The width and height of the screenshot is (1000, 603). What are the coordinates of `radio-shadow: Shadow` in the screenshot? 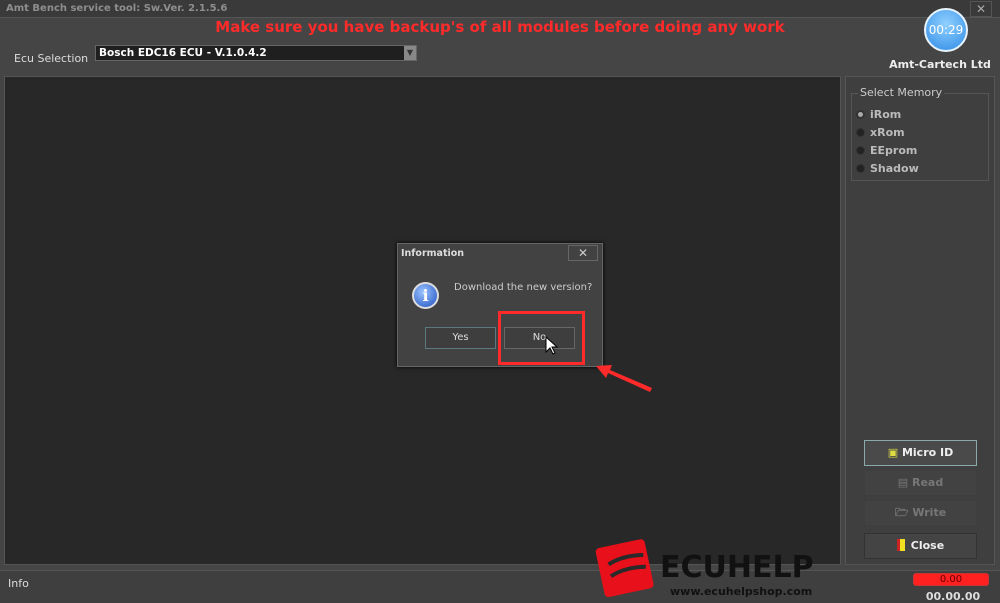 It's located at (921, 170).